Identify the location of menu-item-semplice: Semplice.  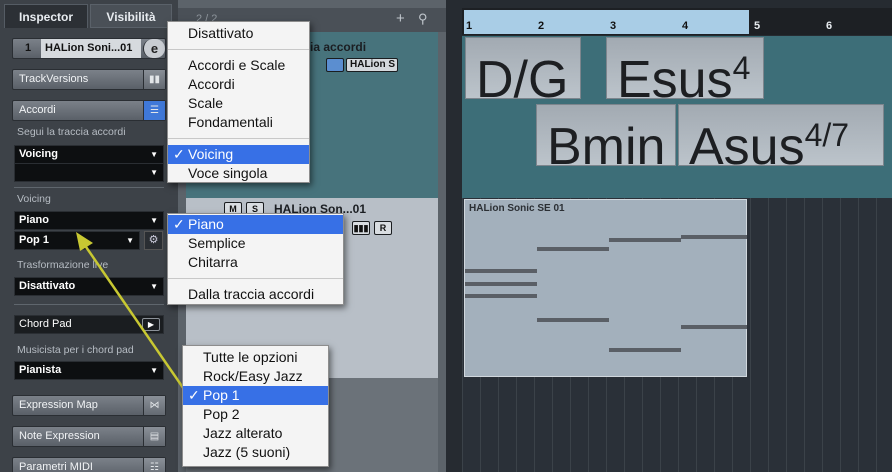
(255, 243).